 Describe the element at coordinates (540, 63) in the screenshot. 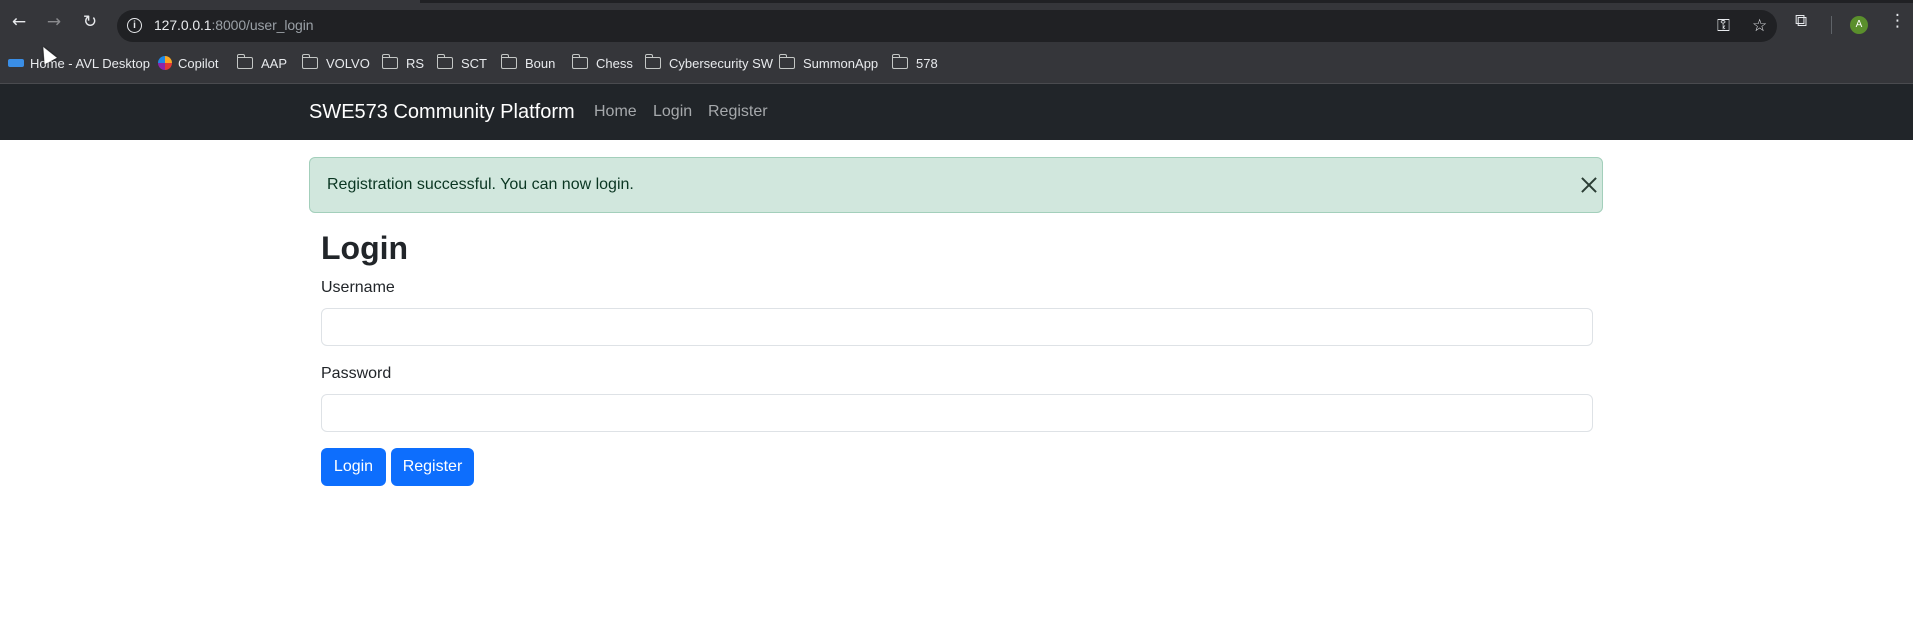

I see `bookmark-label: Boun` at that location.